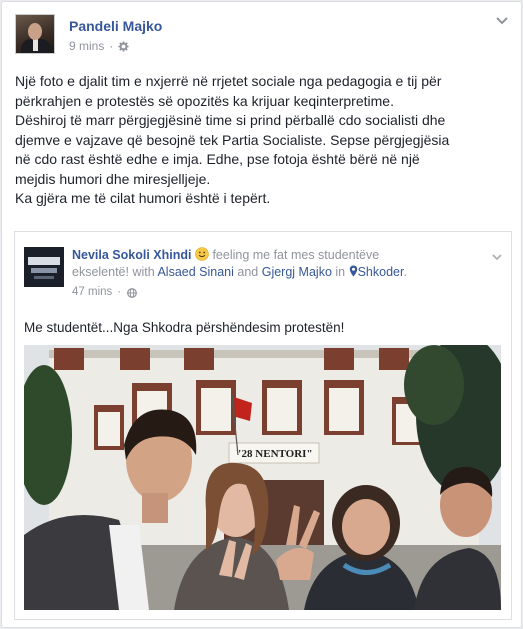  What do you see at coordinates (113, 178) in the screenshot?
I see `post-line: mejdis humori dhe miresjelljeje.` at bounding box center [113, 178].